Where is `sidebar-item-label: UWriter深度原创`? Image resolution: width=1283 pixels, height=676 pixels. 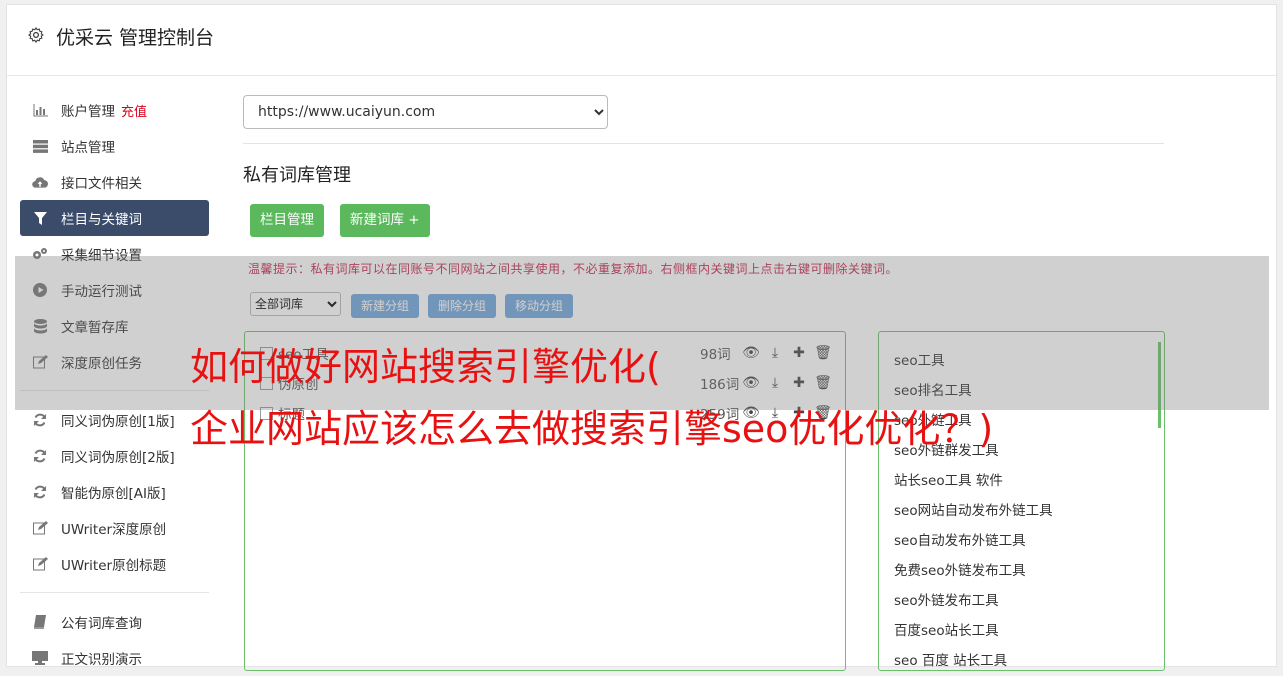 sidebar-item-label: UWriter深度原创 is located at coordinates (114, 530).